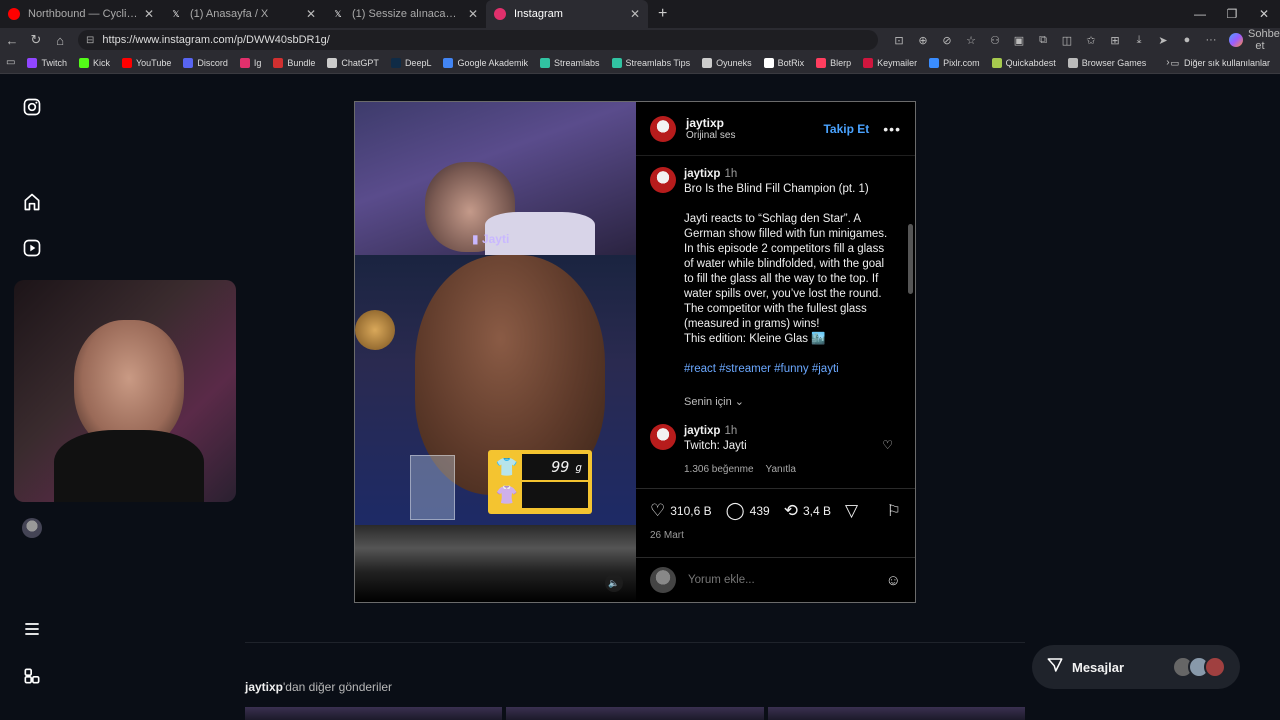 This screenshot has height=720, width=1280. Describe the element at coordinates (719, 469) in the screenshot. I see `comment-likes: 1.306 beğenme` at that location.